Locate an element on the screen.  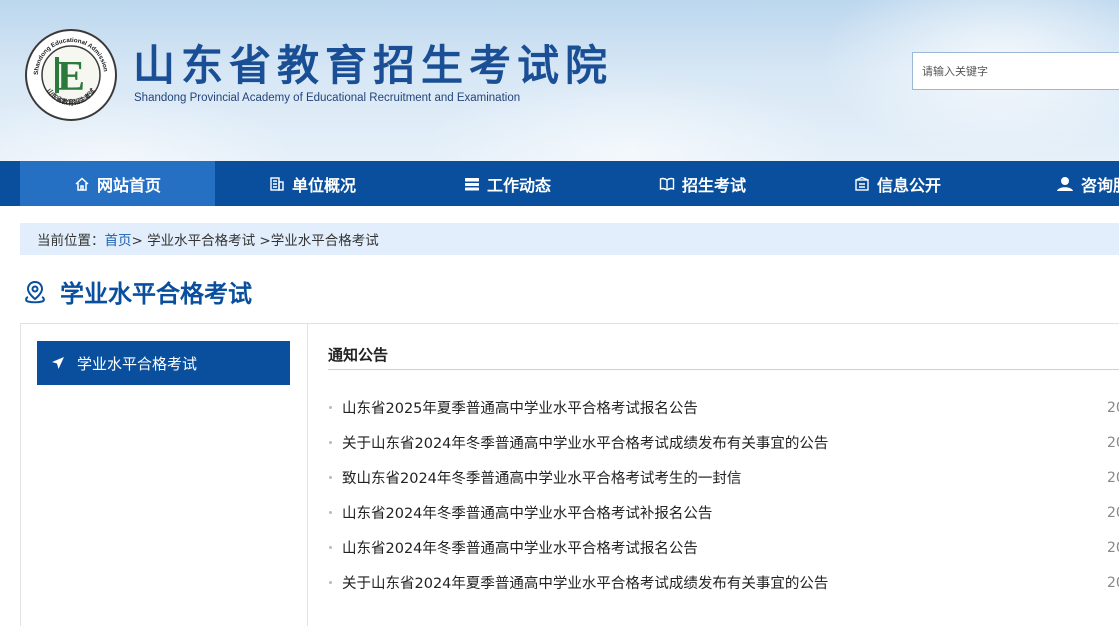
user-service-icon is located at coordinates (1065, 184).